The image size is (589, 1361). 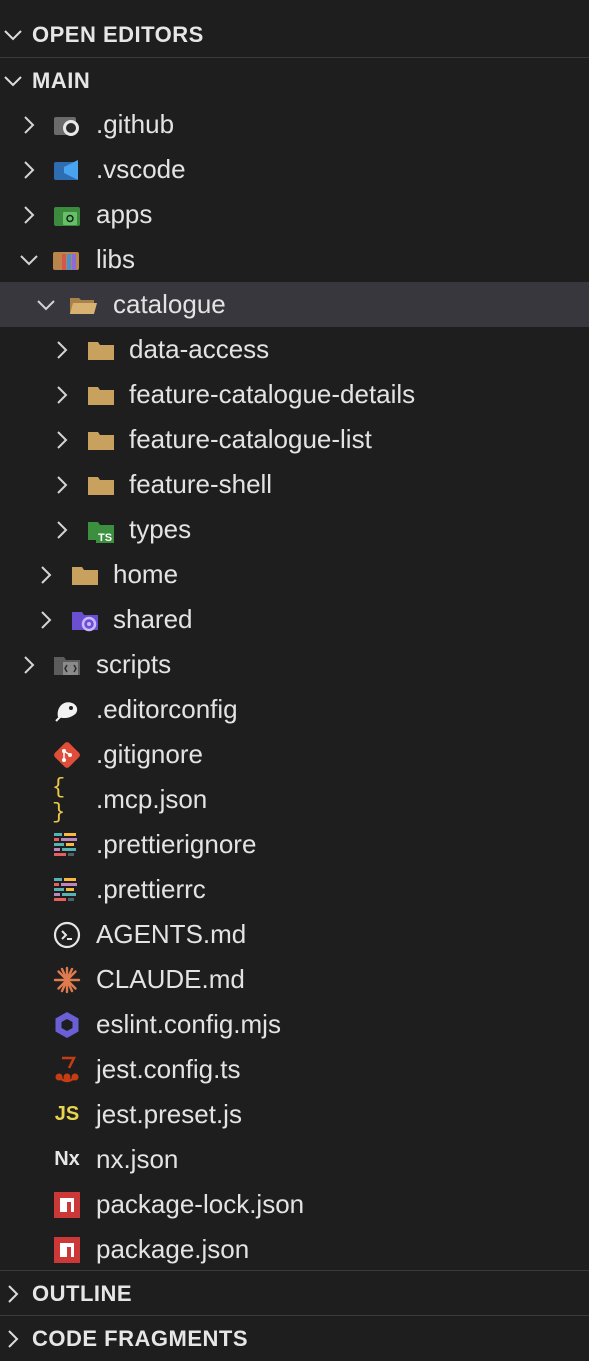 I want to click on tree-file-prettierrc: .prettierrc, so click(x=294, y=889).